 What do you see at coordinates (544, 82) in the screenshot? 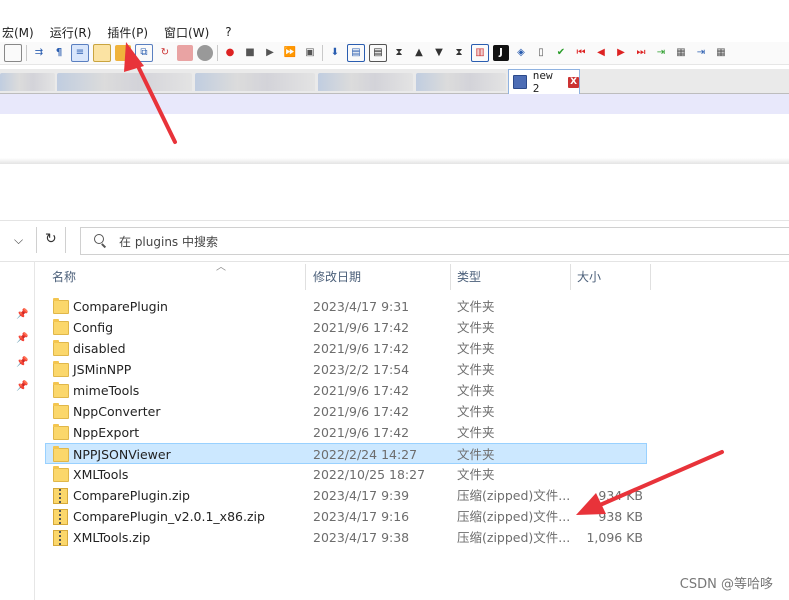
I see `tab-new-2: new 2 X` at bounding box center [544, 82].